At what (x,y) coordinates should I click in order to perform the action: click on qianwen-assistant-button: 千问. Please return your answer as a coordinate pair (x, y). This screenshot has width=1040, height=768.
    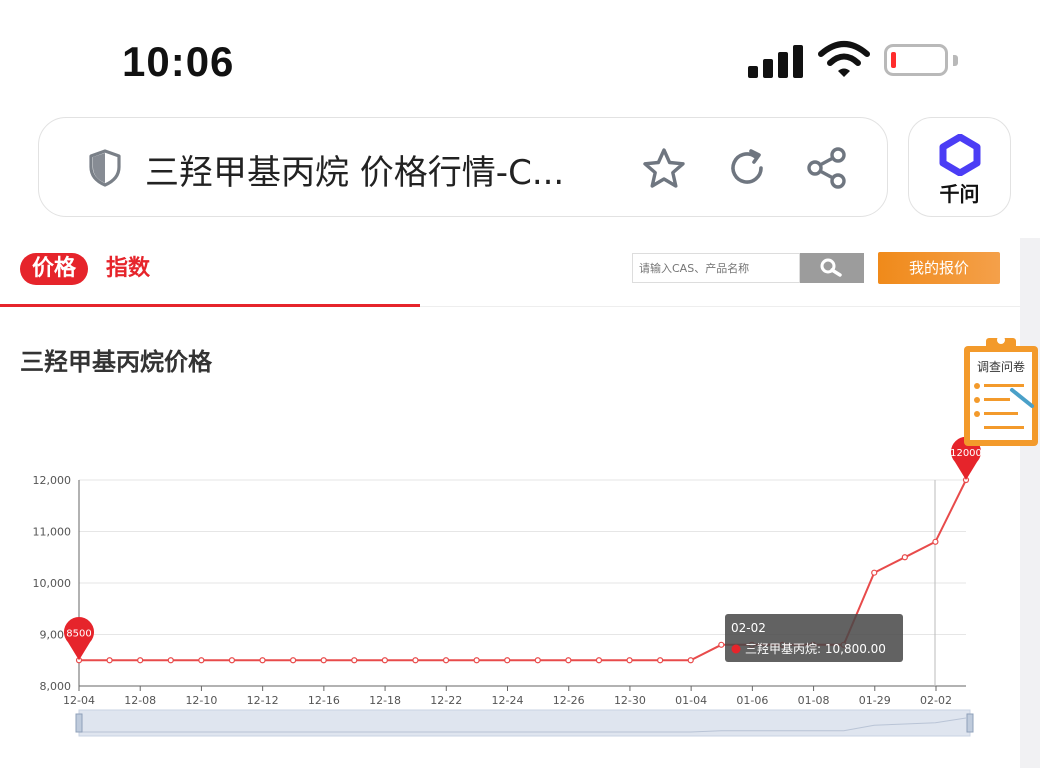
    Looking at the image, I should click on (959, 167).